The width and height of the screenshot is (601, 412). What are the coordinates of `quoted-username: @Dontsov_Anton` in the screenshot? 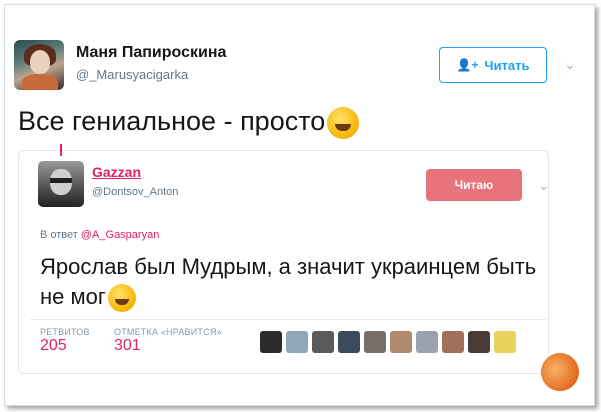 It's located at (135, 192).